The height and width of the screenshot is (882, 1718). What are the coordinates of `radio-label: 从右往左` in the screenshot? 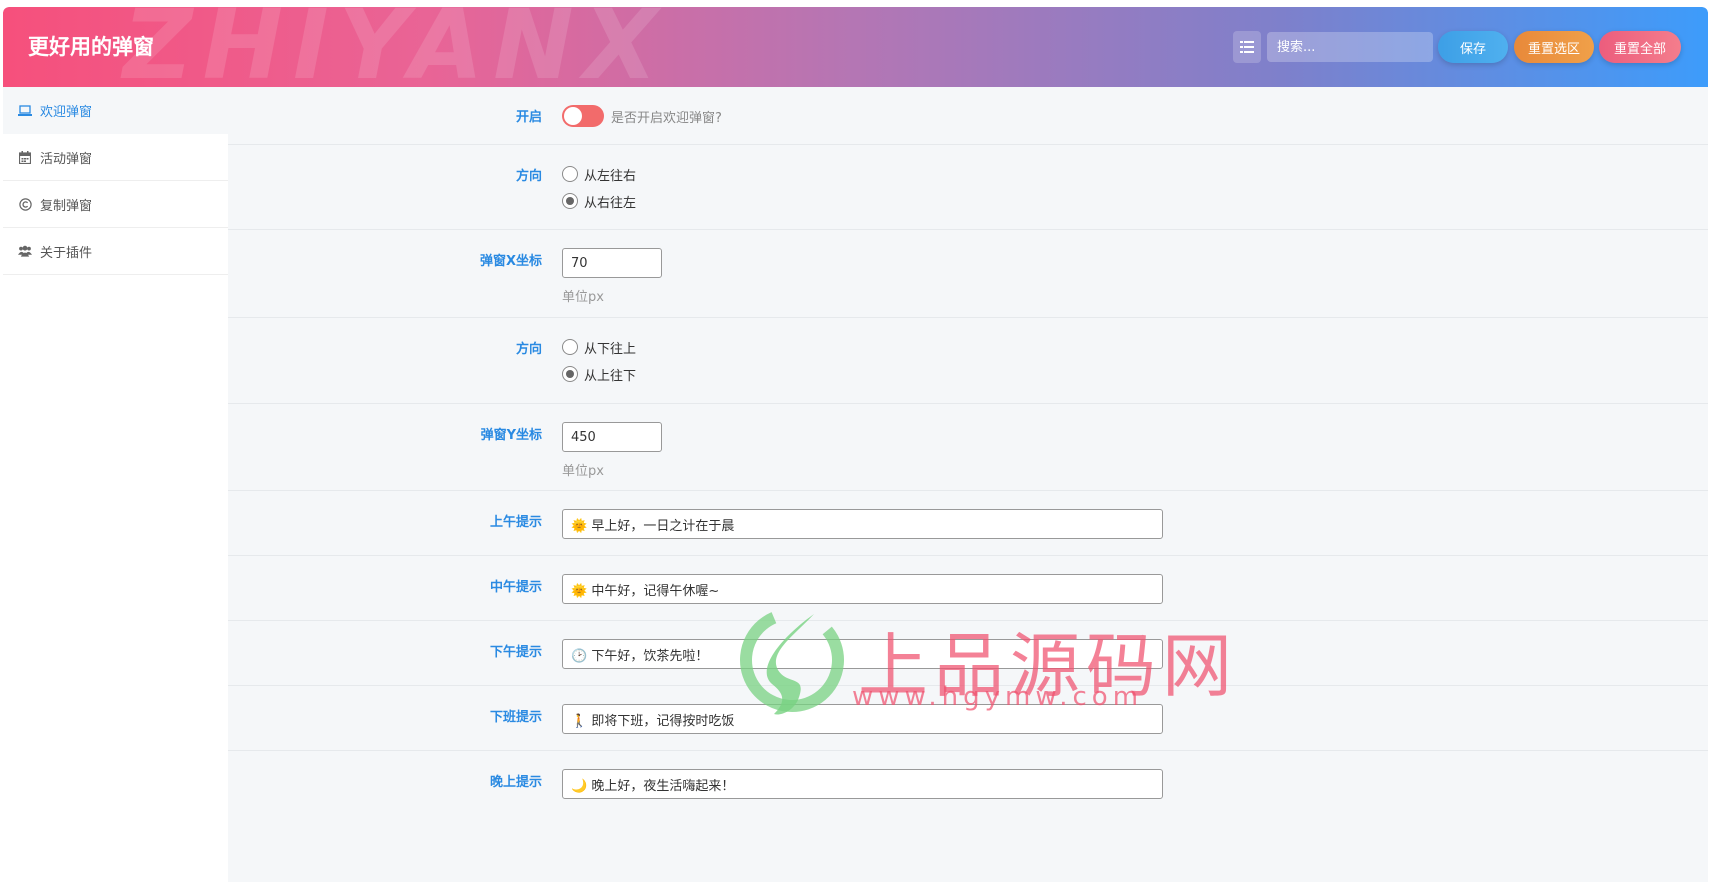 It's located at (610, 203).